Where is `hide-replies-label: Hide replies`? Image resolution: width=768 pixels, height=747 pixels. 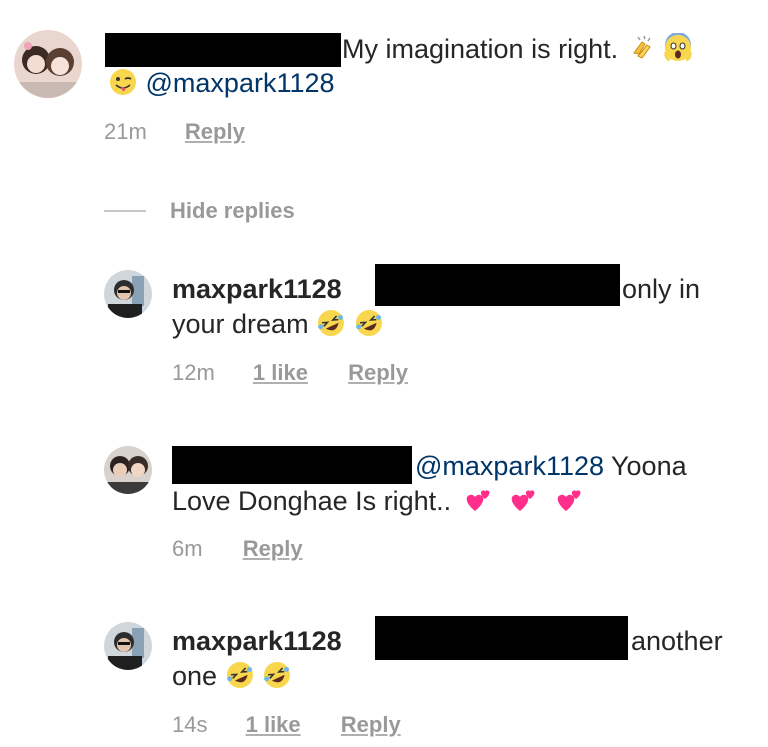
hide-replies-label: Hide replies is located at coordinates (232, 210).